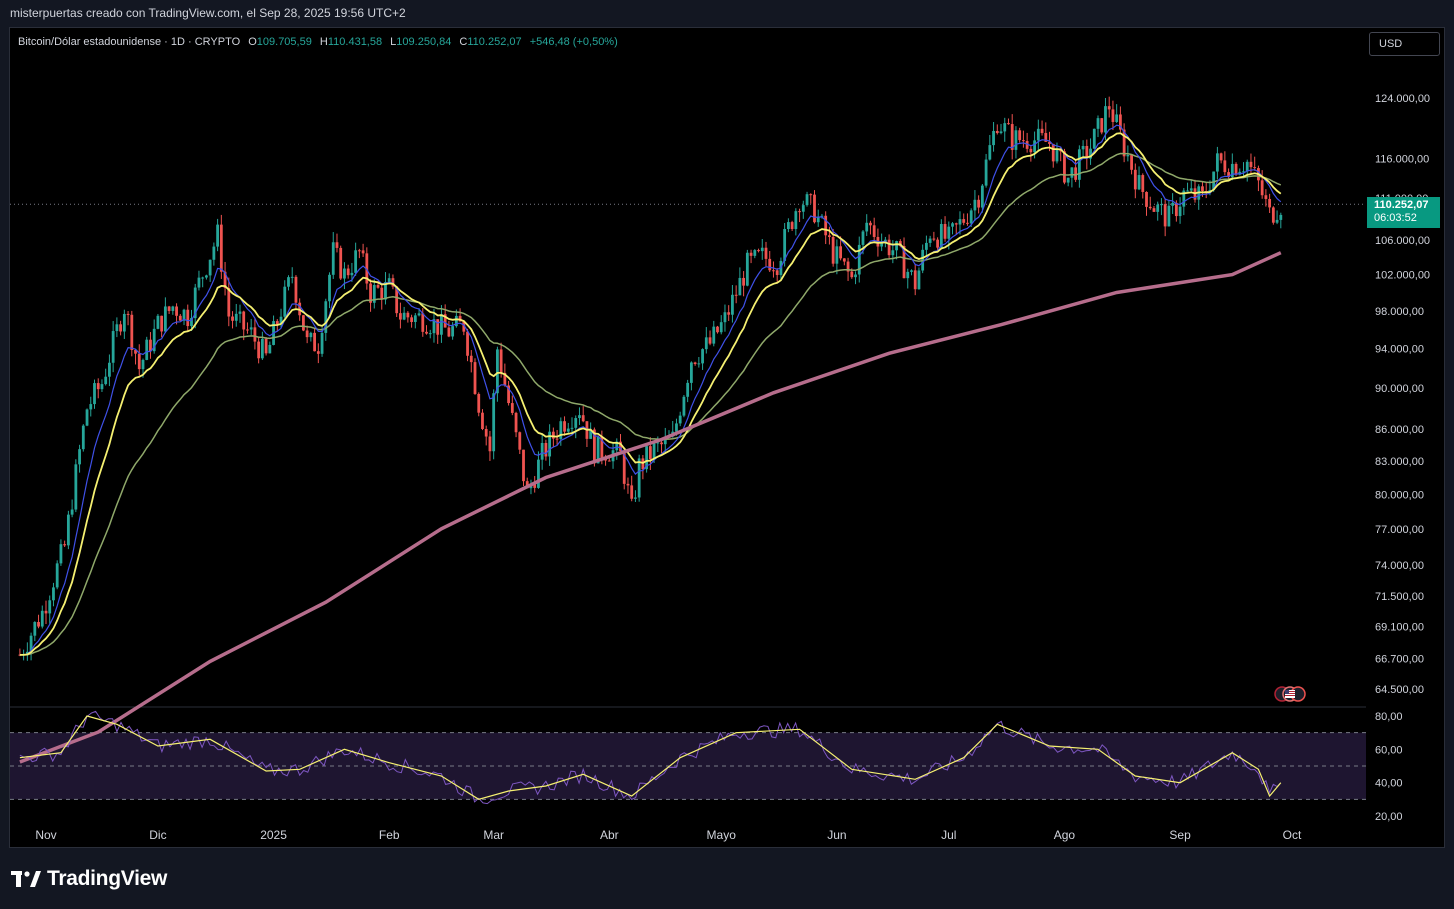 Image resolution: width=1454 pixels, height=909 pixels. I want to click on rsi-axis-label: 40,00, so click(1389, 784).